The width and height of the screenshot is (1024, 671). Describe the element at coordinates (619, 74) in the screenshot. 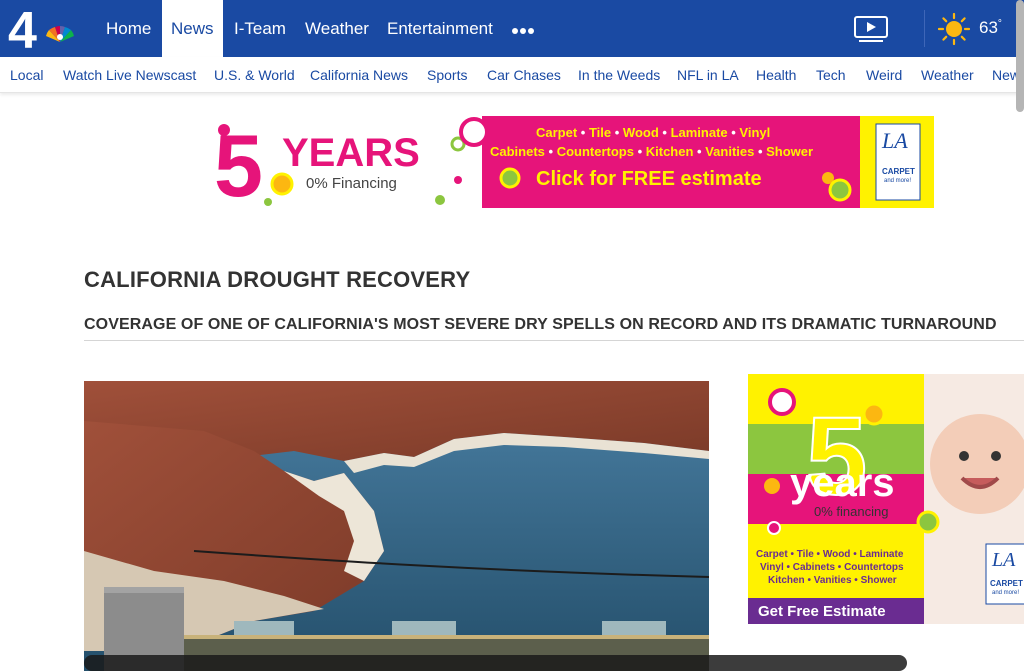

I see `subnav-in-the-weeds: In the Weeds` at that location.